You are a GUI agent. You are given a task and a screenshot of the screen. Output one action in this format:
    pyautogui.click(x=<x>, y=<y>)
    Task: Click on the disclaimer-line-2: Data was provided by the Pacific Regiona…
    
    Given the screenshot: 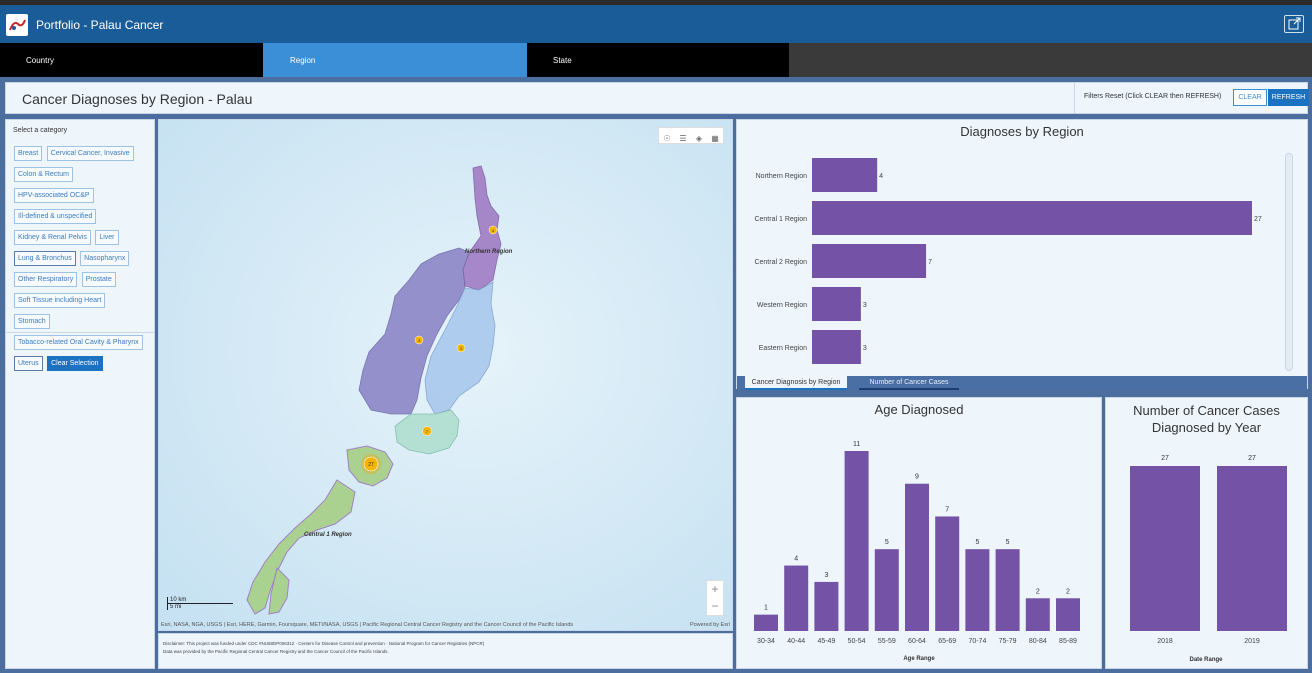 What is the action you would take?
    pyautogui.click(x=276, y=651)
    